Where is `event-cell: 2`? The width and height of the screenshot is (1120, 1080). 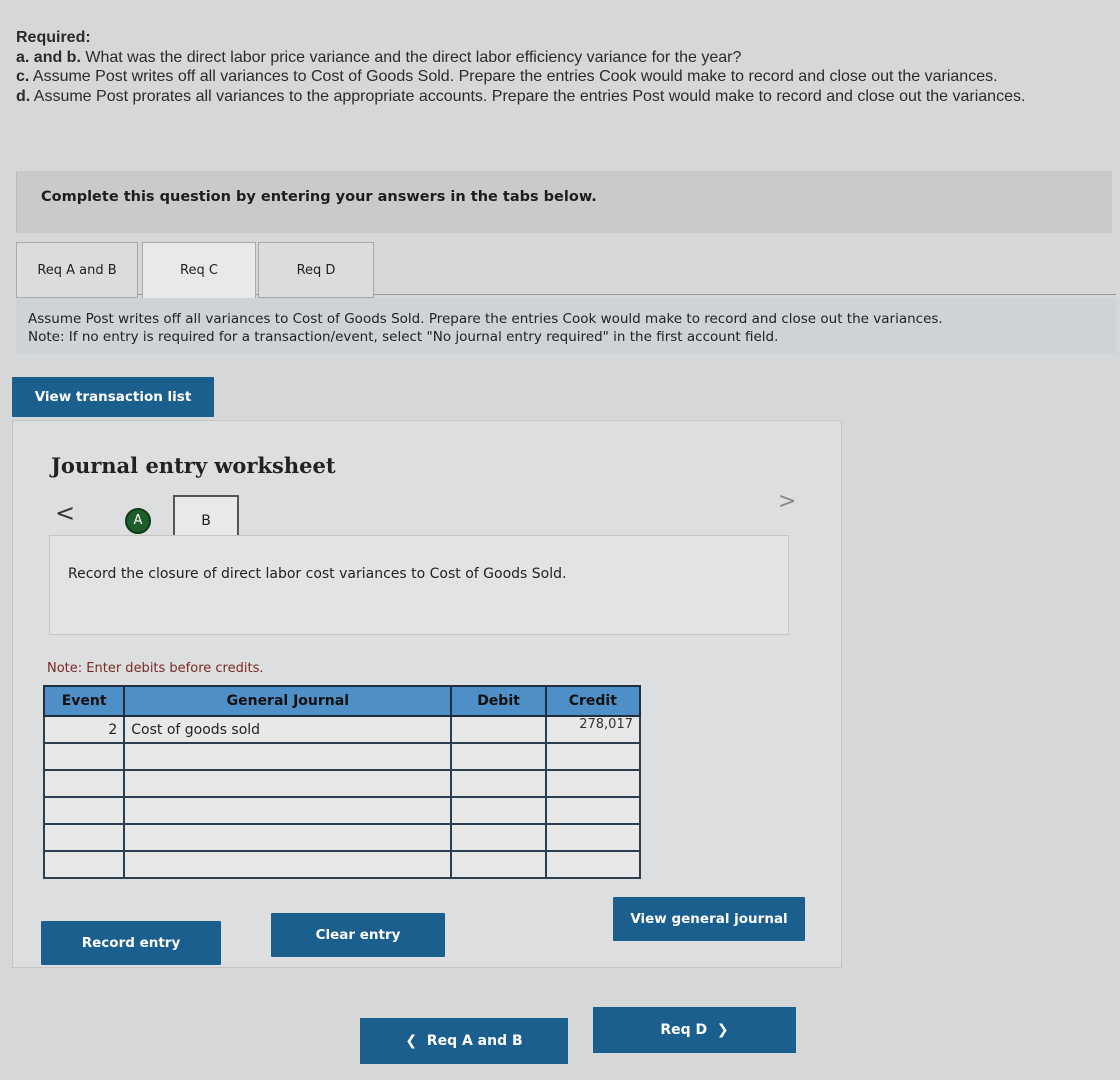
event-cell: 2 is located at coordinates (84, 729).